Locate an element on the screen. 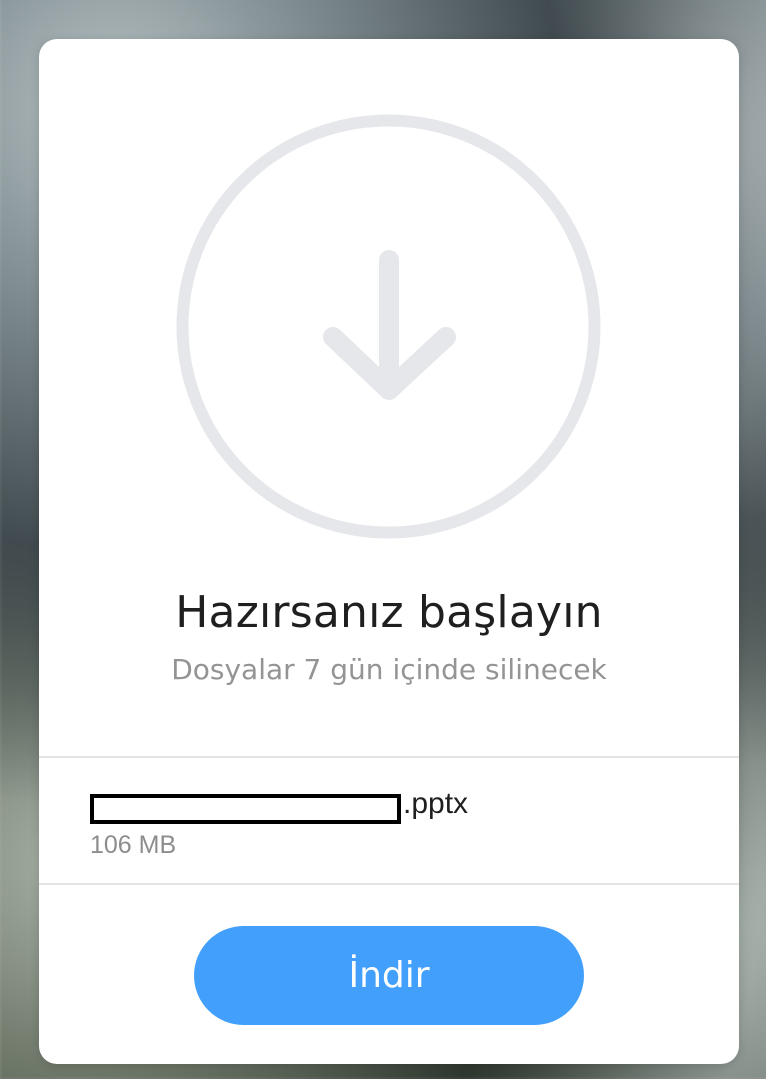  file-size: 106 MB is located at coordinates (133, 845).